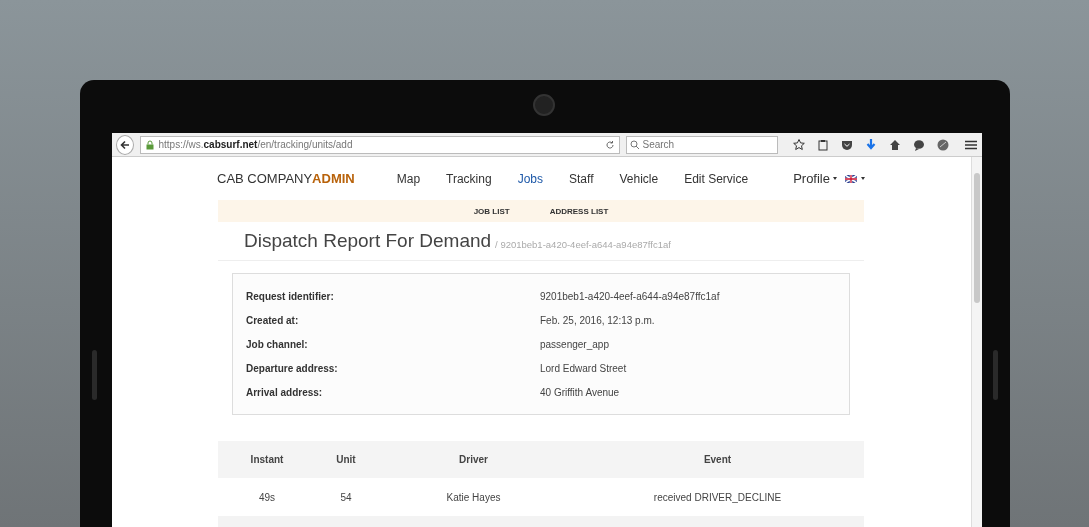 The height and width of the screenshot is (527, 1089). Describe the element at coordinates (292, 368) in the screenshot. I see `detail-label: Departure address:` at that location.